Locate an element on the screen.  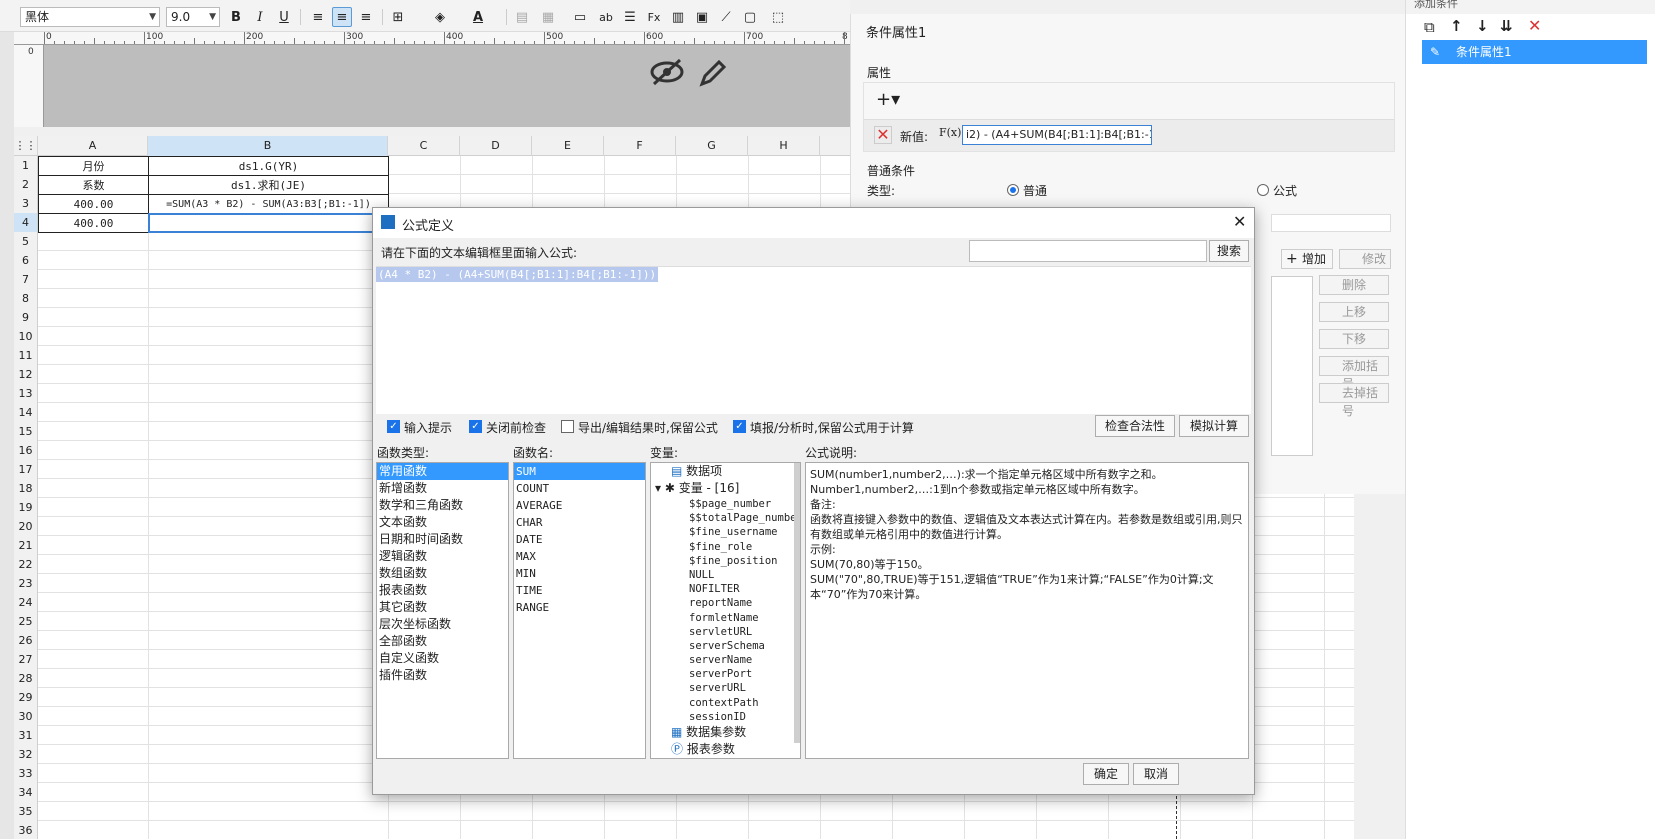
row-number: 7 is located at coordinates (26, 279).